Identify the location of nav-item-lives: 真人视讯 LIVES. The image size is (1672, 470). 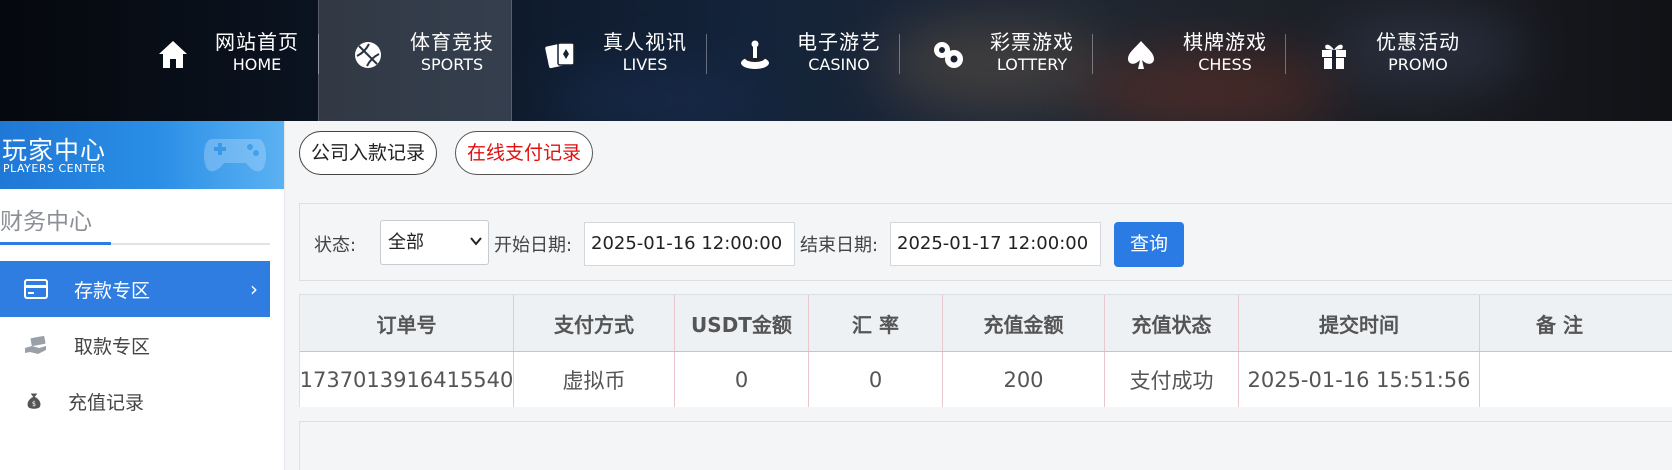
(609, 60).